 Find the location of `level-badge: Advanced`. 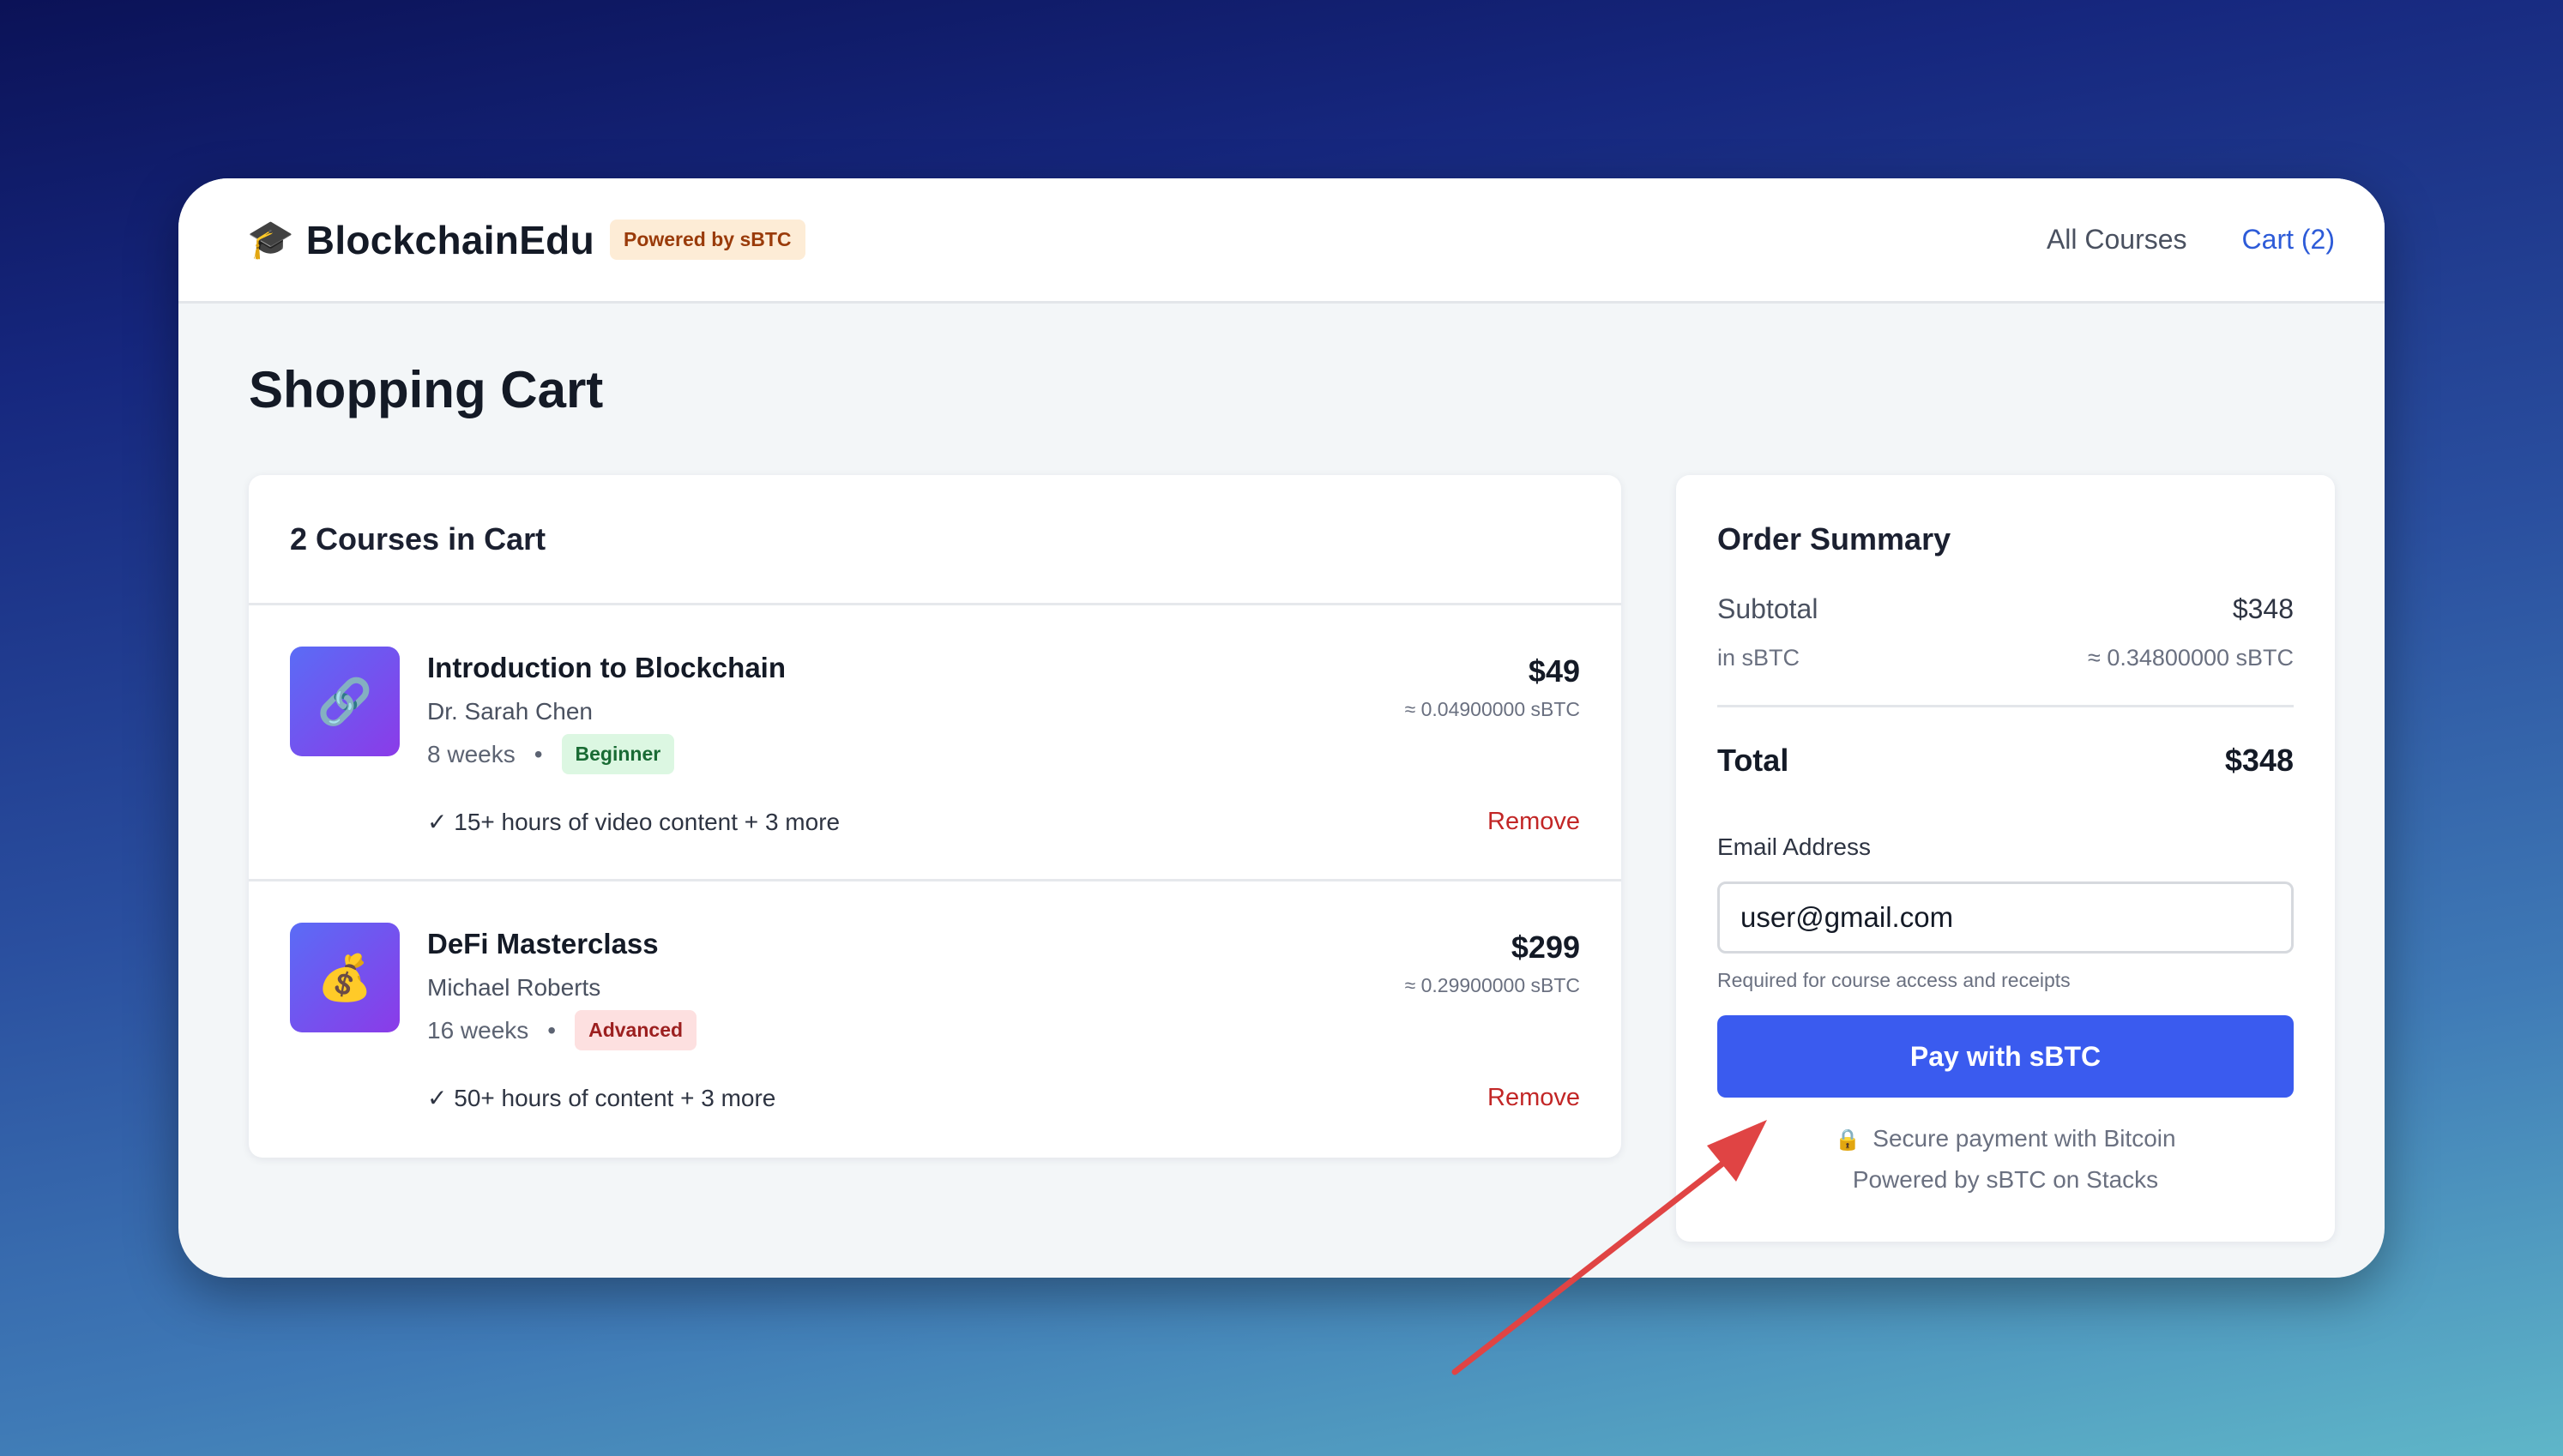

level-badge: Advanced is located at coordinates (636, 1030).